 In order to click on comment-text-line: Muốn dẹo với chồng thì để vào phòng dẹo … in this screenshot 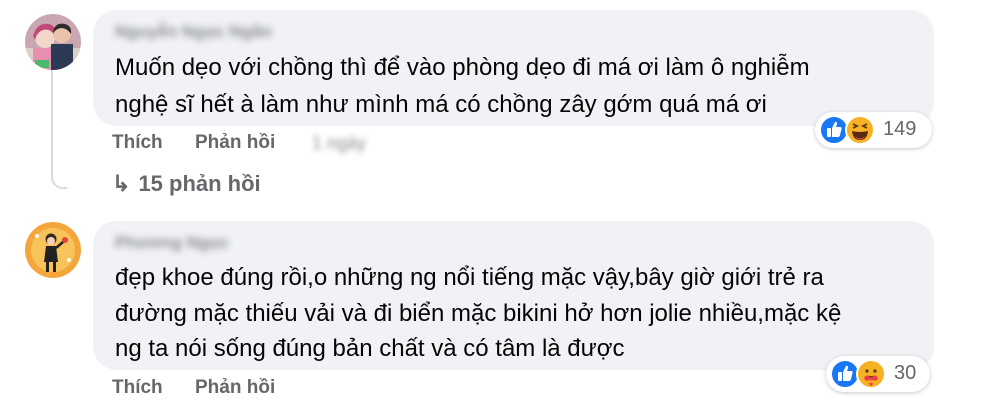, I will do `click(462, 67)`.